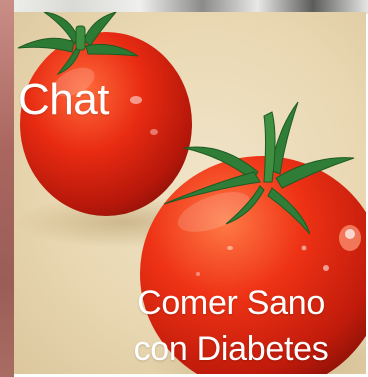 This screenshot has width=368, height=377. I want to click on chat-label: Chat, so click(63, 99).